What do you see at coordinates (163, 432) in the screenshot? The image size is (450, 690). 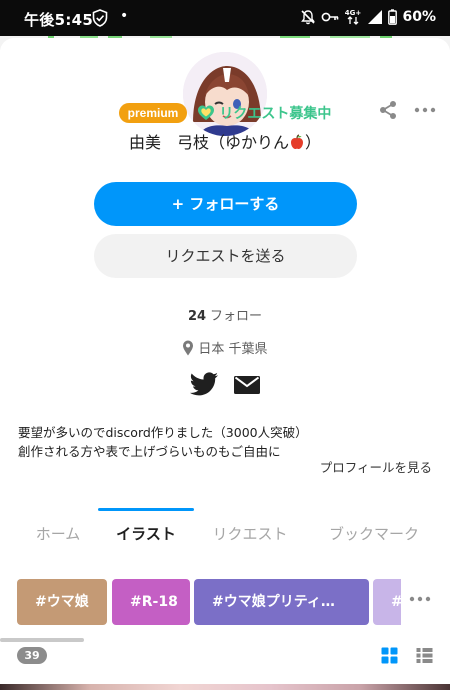 I see `bio-line-1: 要望が多いのでdiscord作りました（3000人突破）` at bounding box center [163, 432].